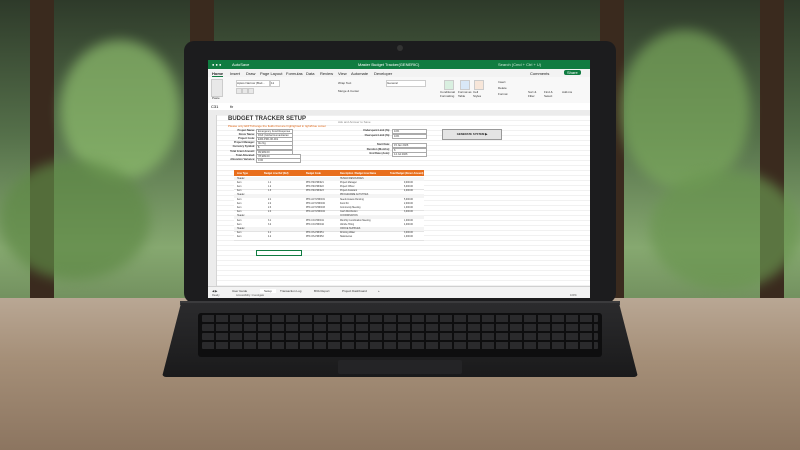 The image size is (800, 450). Describe the element at coordinates (235, 73) in the screenshot. I see `tab-insert: Insert` at that location.